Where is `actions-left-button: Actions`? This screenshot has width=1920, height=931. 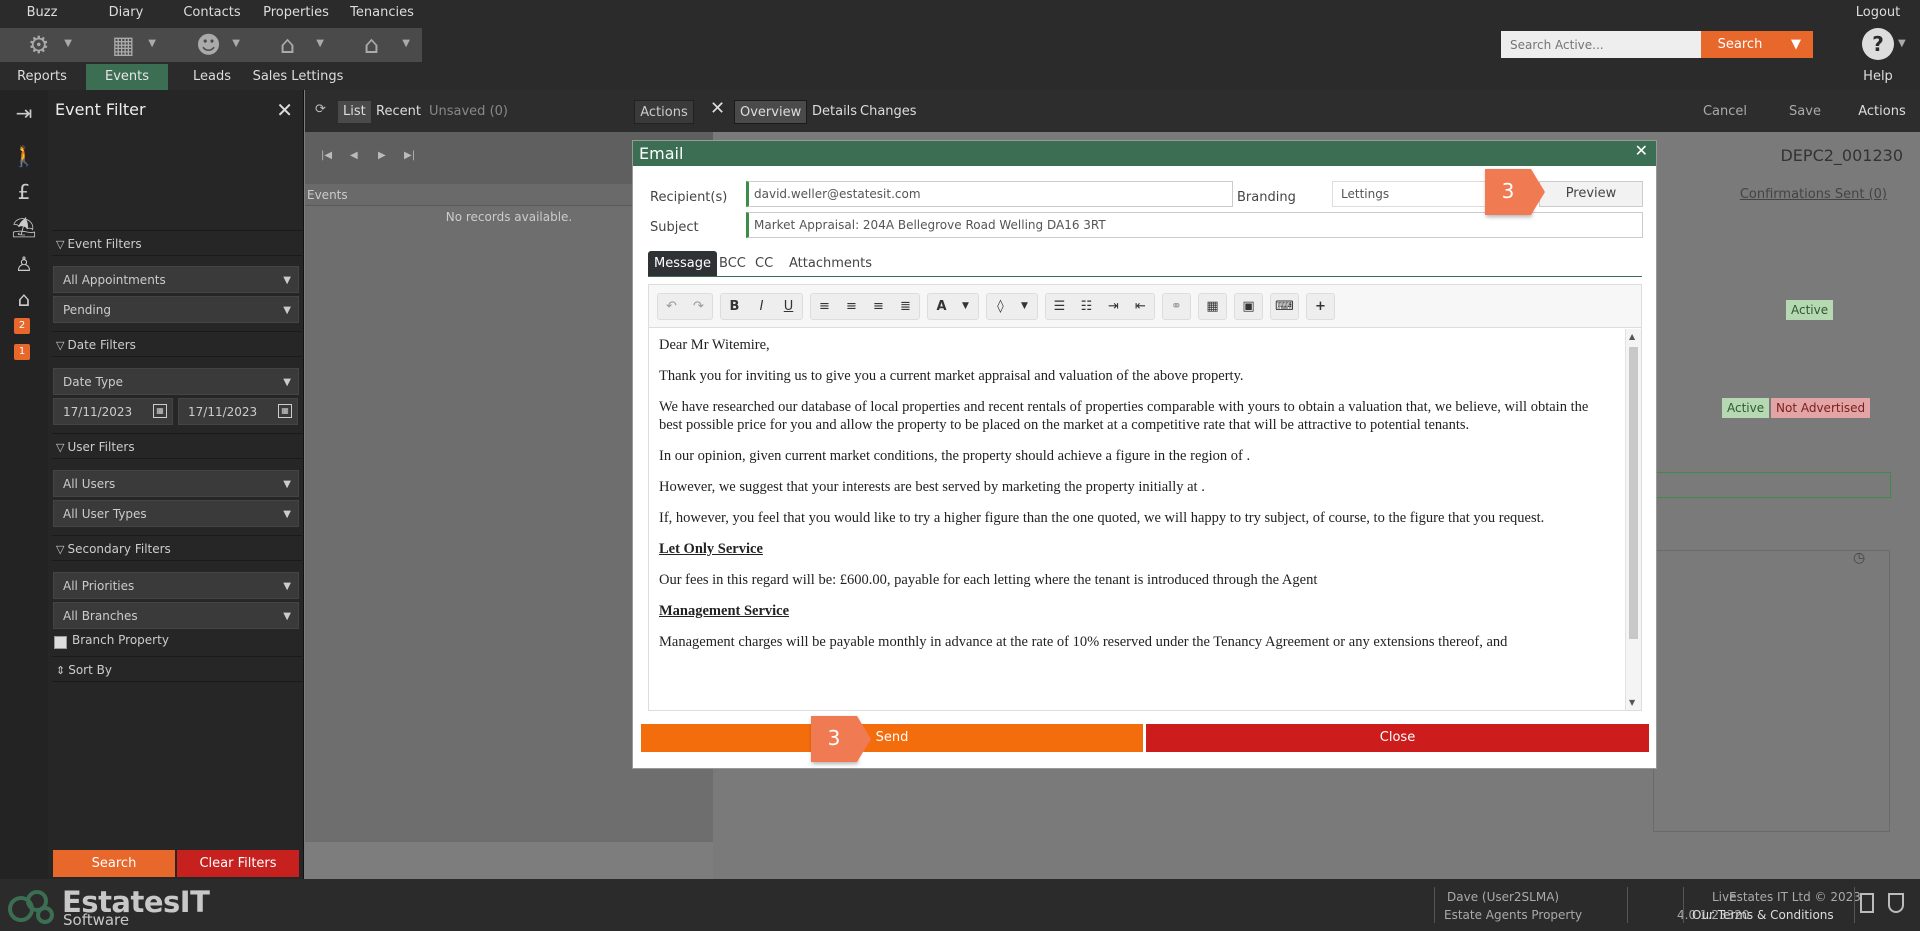 actions-left-button: Actions is located at coordinates (664, 112).